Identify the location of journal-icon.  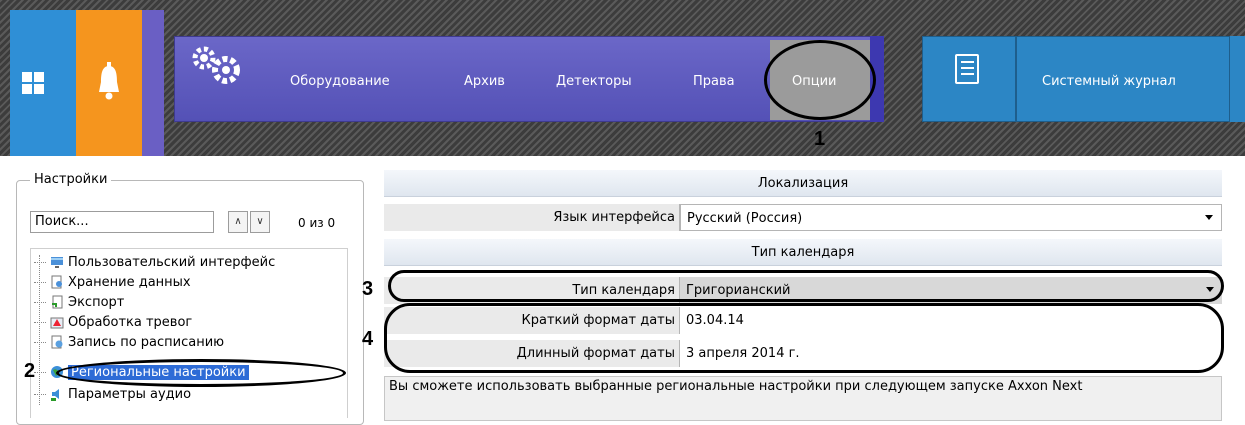
(967, 69).